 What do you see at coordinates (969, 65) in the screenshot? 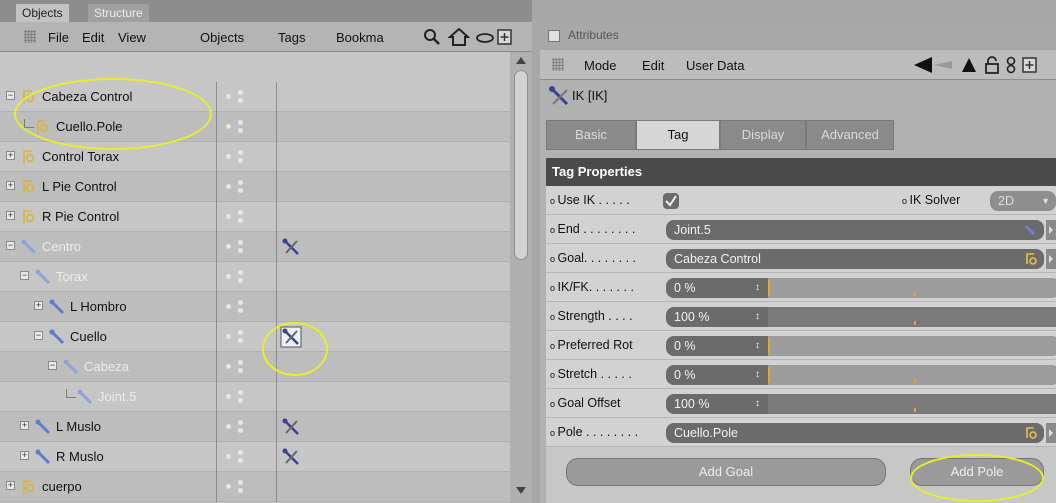
I see `up-arrow-icon` at bounding box center [969, 65].